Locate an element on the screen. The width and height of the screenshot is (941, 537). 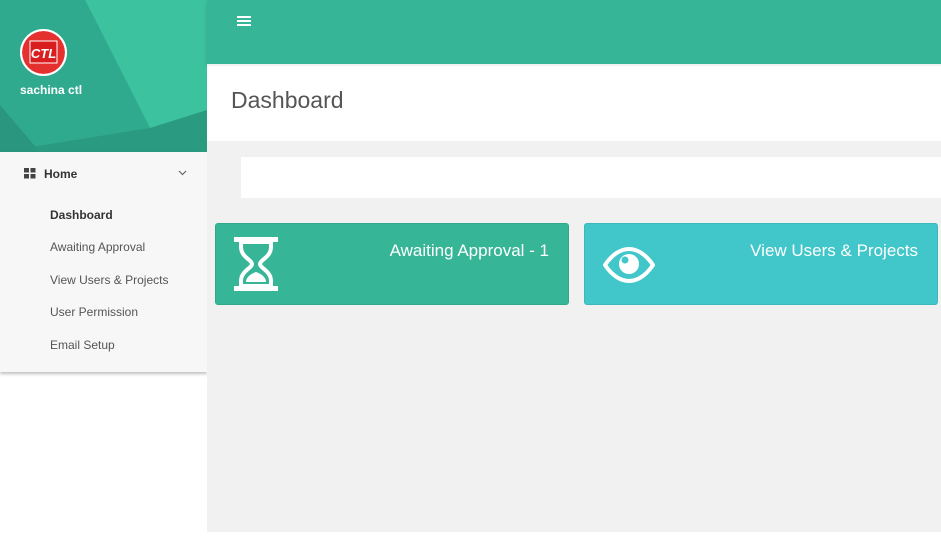
awaiting-approval-title: Awaiting Approval - 1 is located at coordinates (469, 250).